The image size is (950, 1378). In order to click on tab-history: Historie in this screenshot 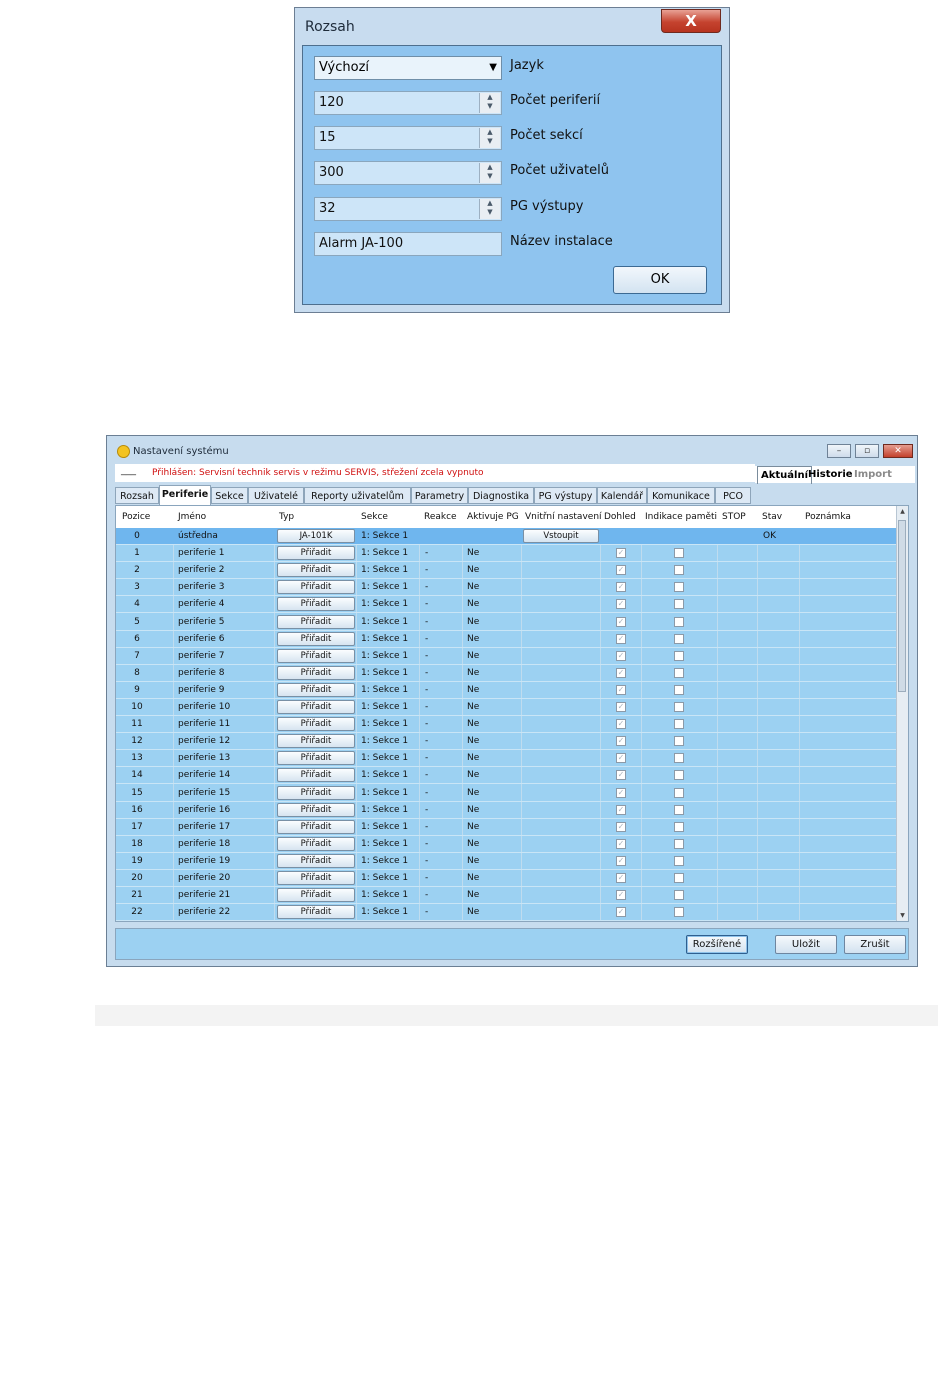, I will do `click(830, 474)`.